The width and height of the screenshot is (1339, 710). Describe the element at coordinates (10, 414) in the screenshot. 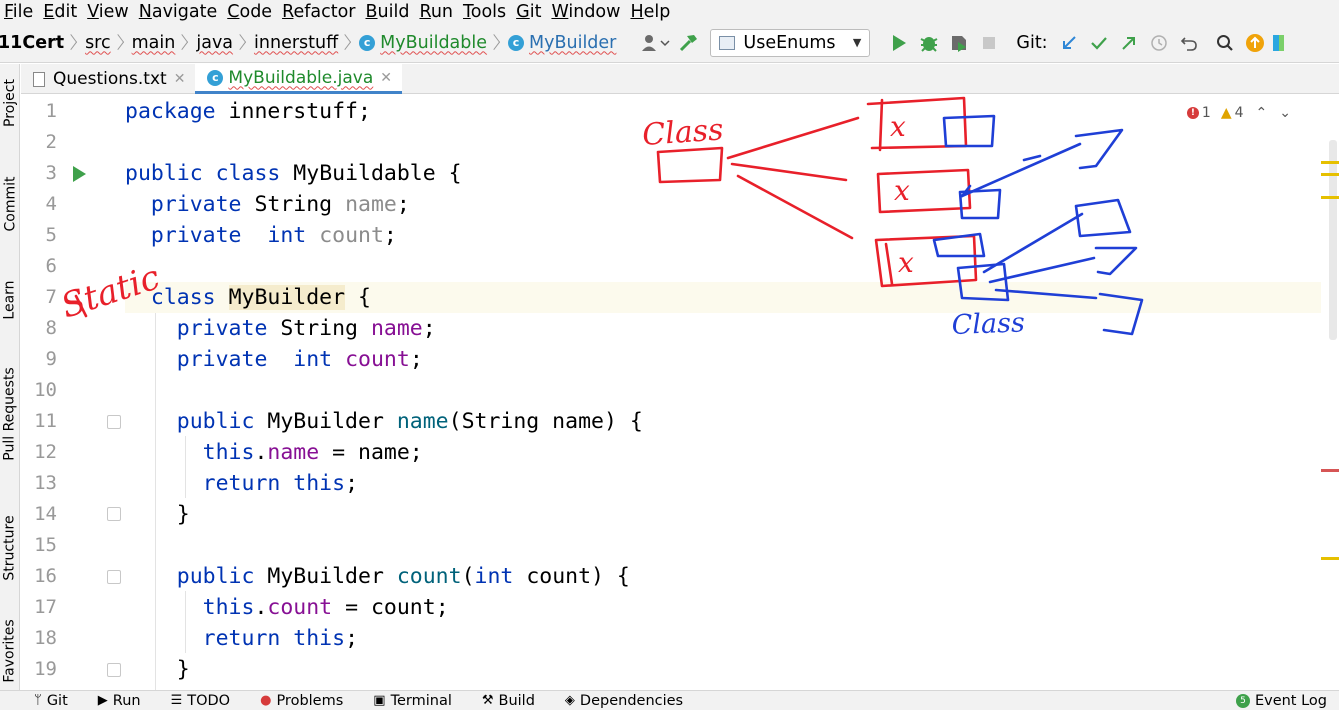

I see `tool-tab-pull-requests: Pull Requests` at that location.